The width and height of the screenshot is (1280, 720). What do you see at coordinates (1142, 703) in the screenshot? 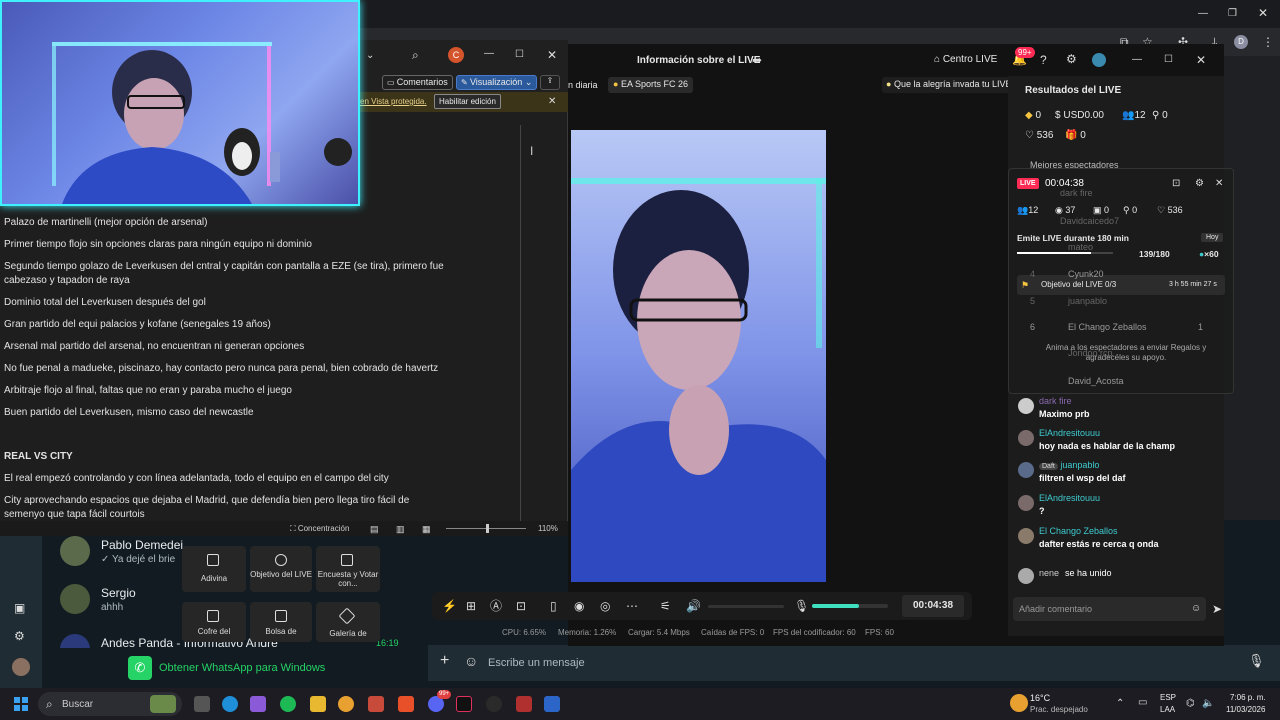
I see `chat-tray-icon: ▭` at bounding box center [1142, 703].